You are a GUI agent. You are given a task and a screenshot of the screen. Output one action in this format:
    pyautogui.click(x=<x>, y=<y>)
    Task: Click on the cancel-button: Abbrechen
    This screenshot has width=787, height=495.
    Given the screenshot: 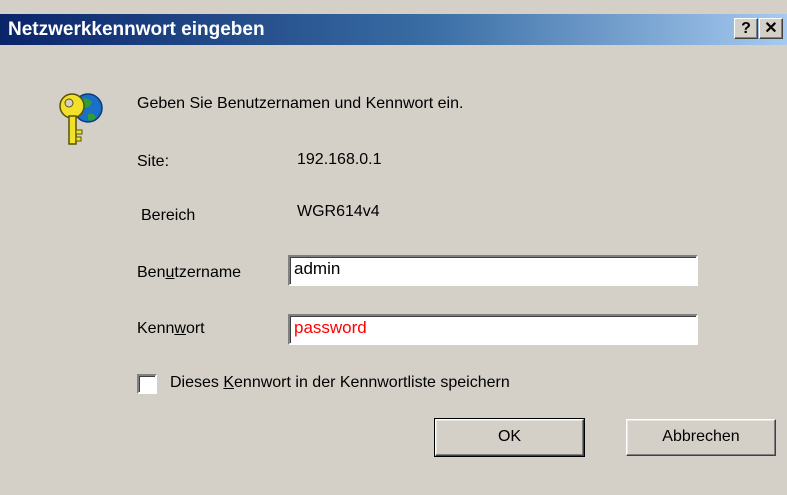 What is the action you would take?
    pyautogui.click(x=701, y=437)
    